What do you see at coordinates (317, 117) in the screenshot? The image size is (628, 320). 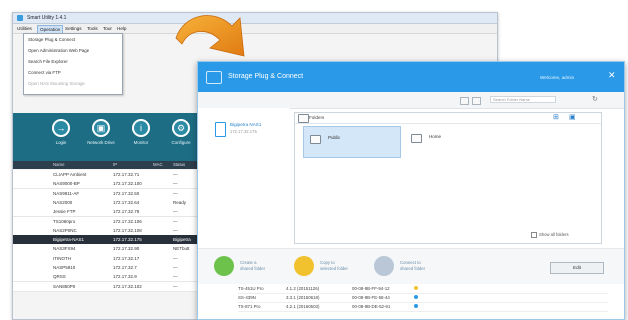 I see `folder-header-label: Folders` at bounding box center [317, 117].